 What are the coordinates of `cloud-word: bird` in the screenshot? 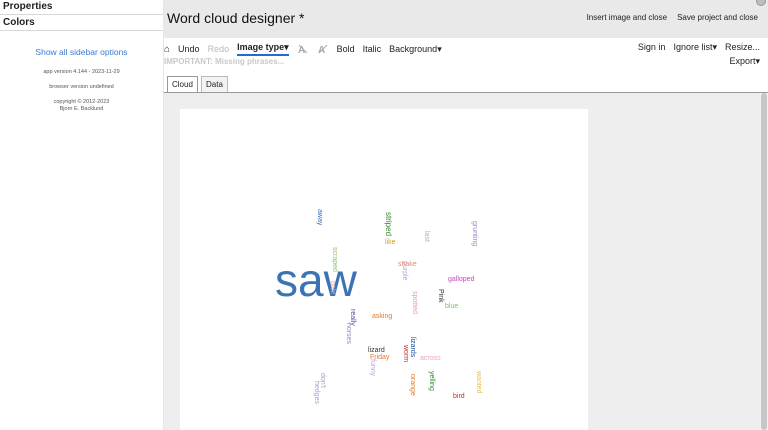 It's located at (459, 396).